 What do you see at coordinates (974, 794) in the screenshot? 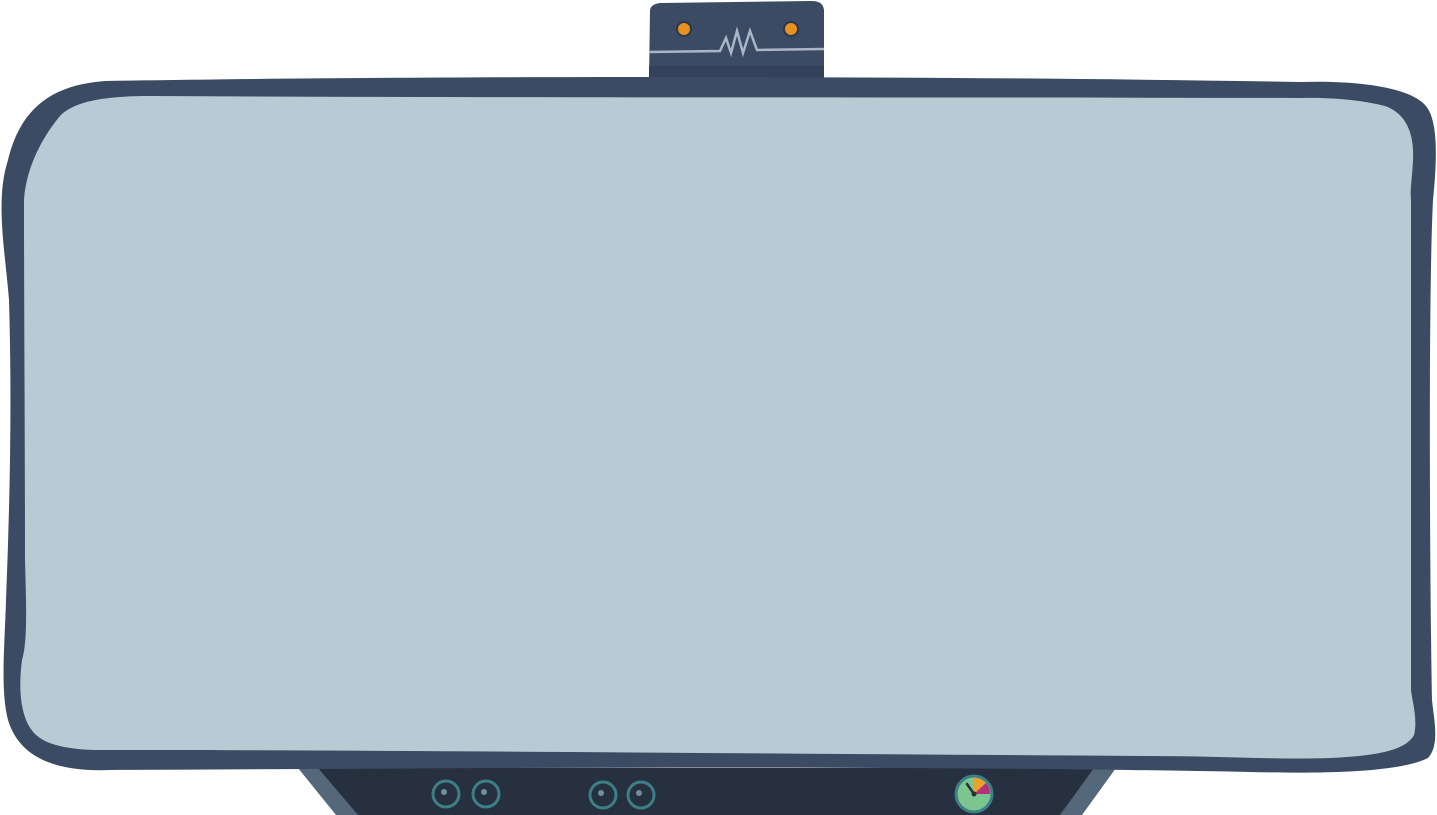
I see `pressure-gauge-icon` at bounding box center [974, 794].